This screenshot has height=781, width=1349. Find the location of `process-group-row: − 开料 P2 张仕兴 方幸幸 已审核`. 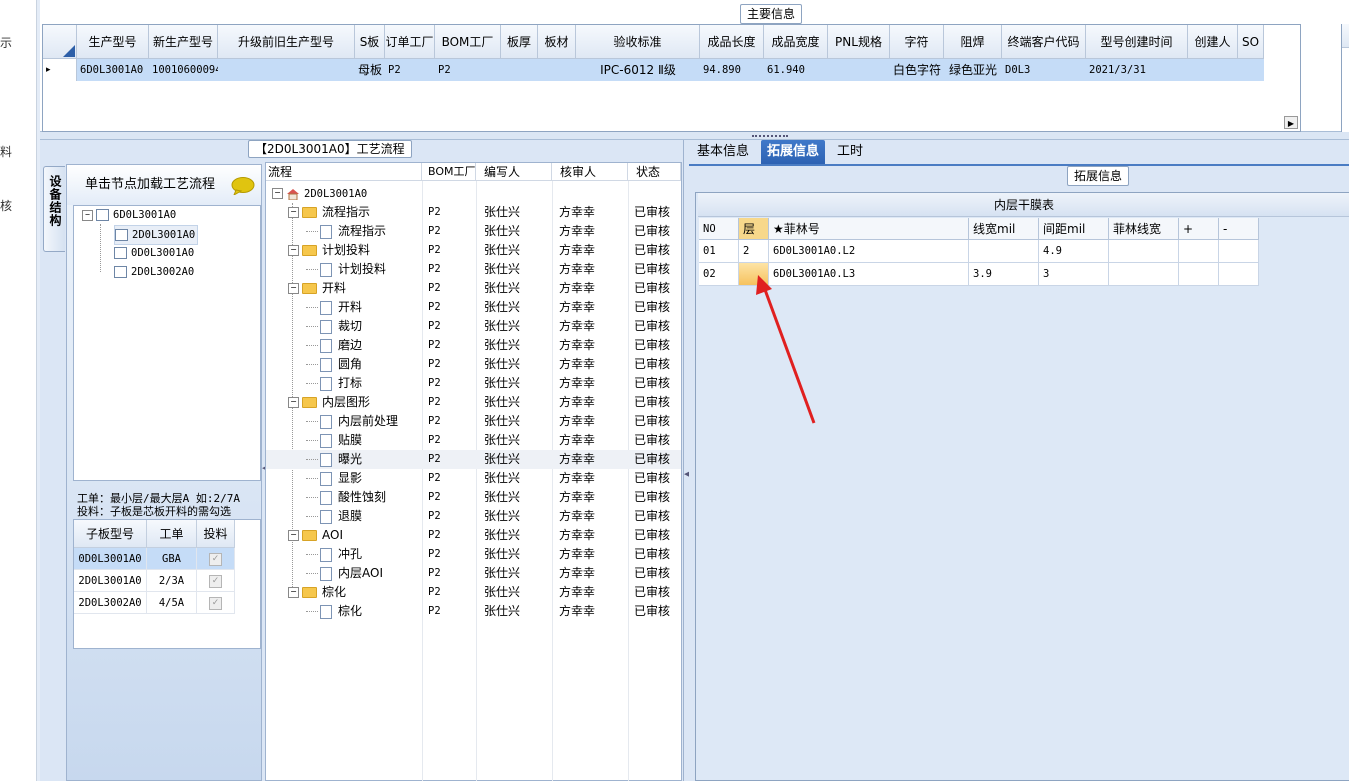

process-group-row: − 开料 P2 张仕兴 方幸幸 已审核 is located at coordinates (473, 288).